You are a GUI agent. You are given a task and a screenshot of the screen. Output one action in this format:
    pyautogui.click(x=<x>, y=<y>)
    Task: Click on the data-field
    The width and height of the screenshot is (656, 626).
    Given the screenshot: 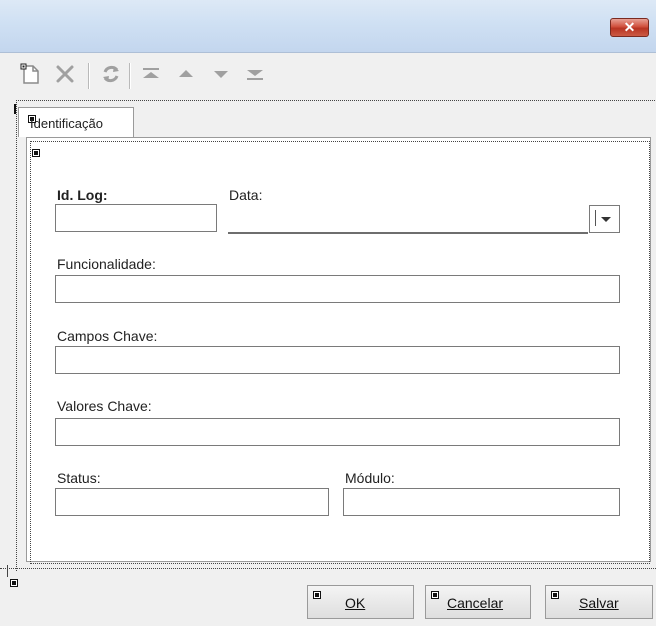 What is the action you would take?
    pyautogui.click(x=408, y=219)
    